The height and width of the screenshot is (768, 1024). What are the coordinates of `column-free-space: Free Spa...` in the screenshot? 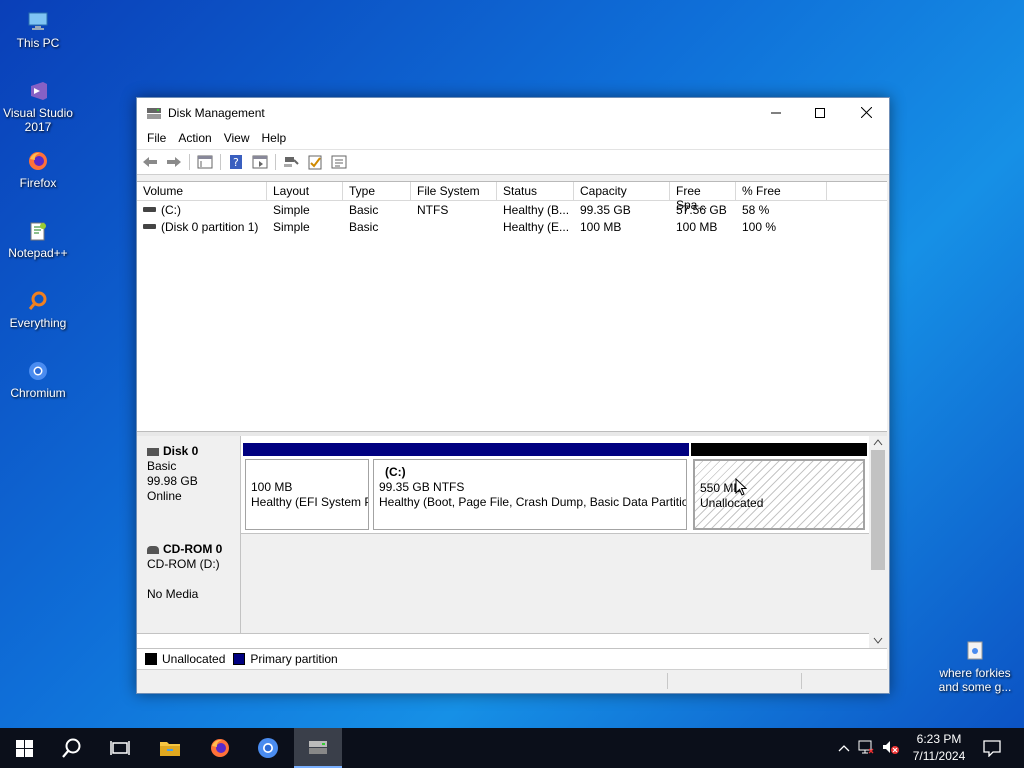 It's located at (703, 197).